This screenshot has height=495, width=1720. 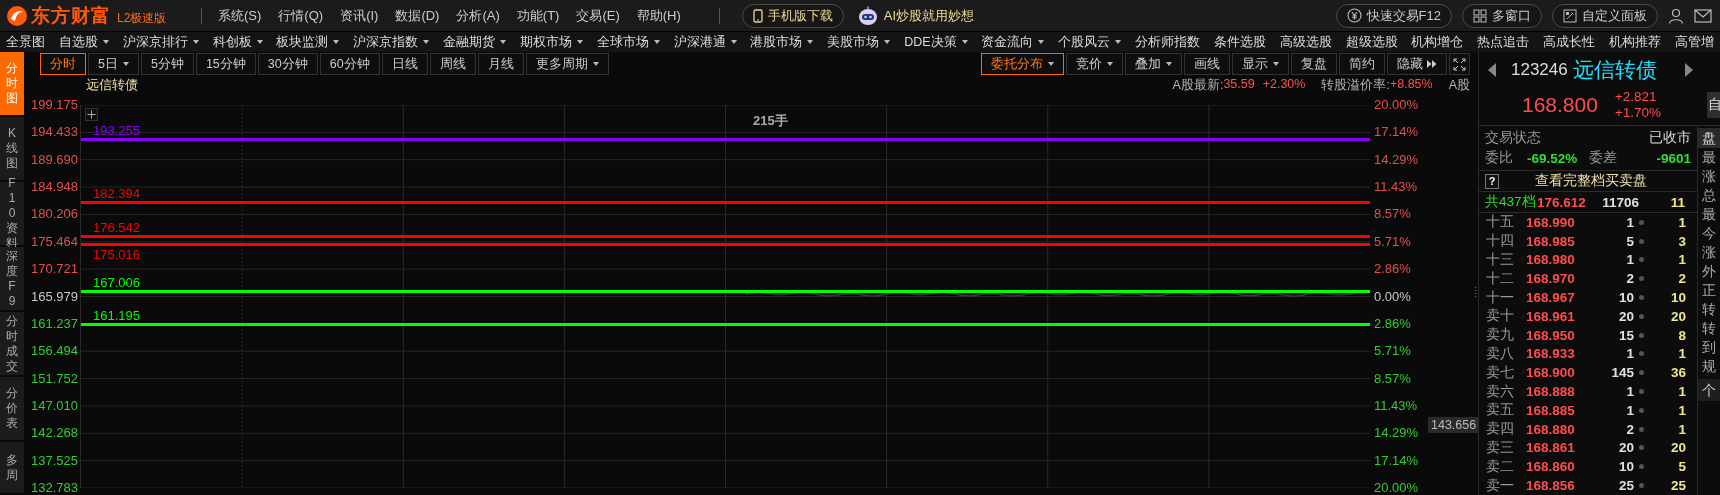 I want to click on period-tab: 60分钟, so click(x=349, y=64).